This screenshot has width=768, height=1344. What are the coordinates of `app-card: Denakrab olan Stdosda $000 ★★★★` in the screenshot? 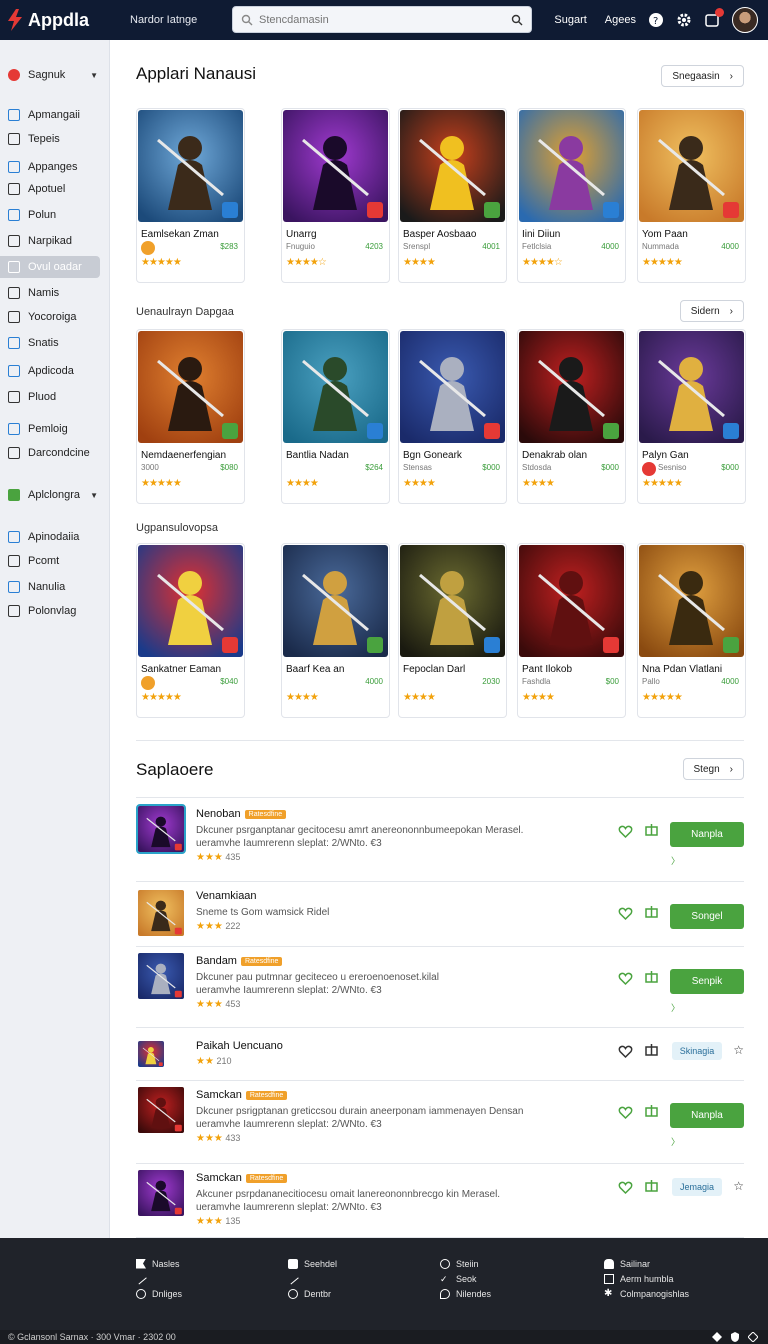 It's located at (571, 416).